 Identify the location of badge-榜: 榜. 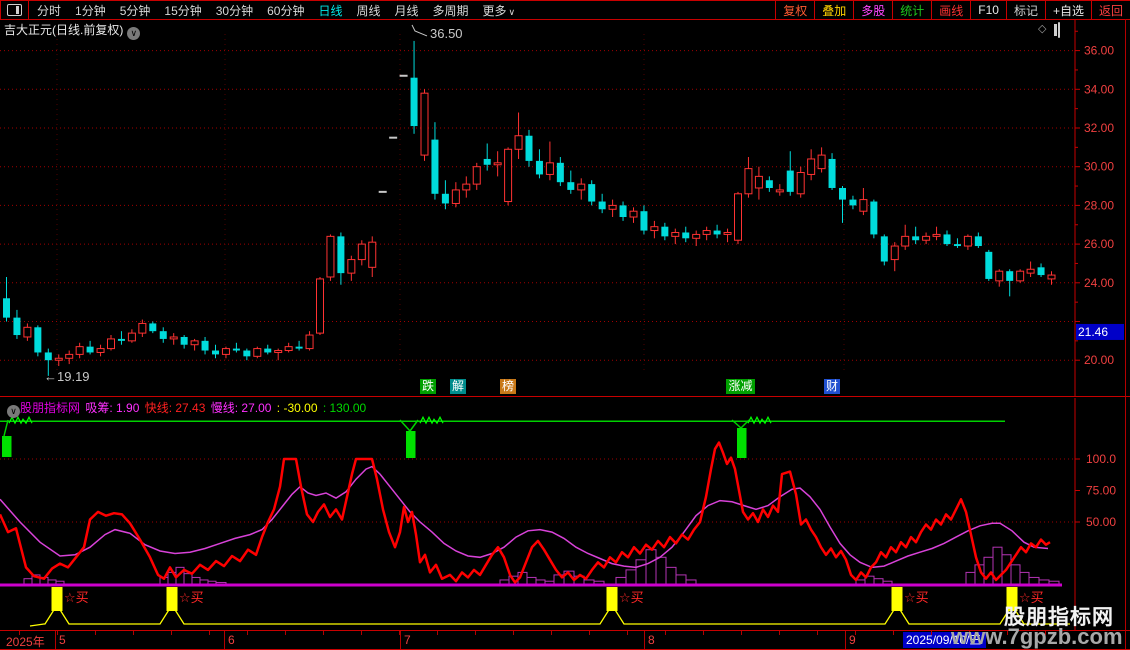
(508, 386).